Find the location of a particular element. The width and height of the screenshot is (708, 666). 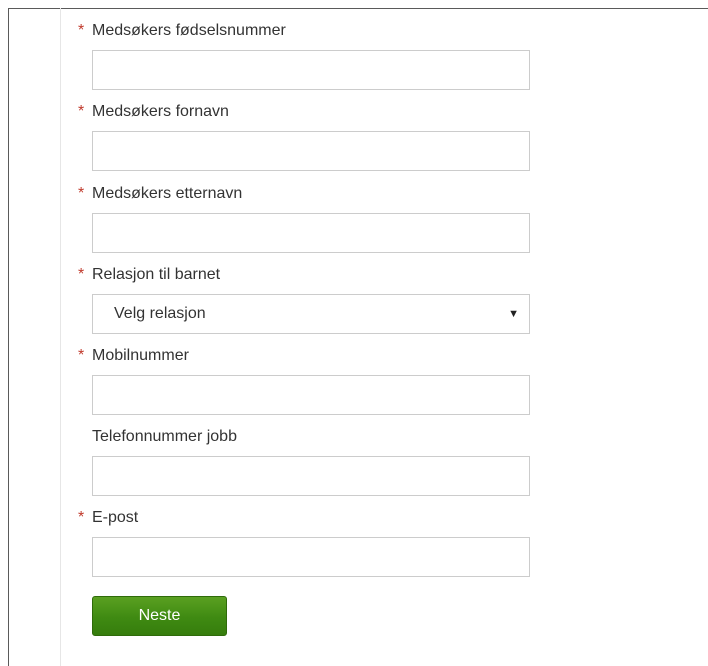

relation-select-value: Velg relasjon is located at coordinates (160, 313).